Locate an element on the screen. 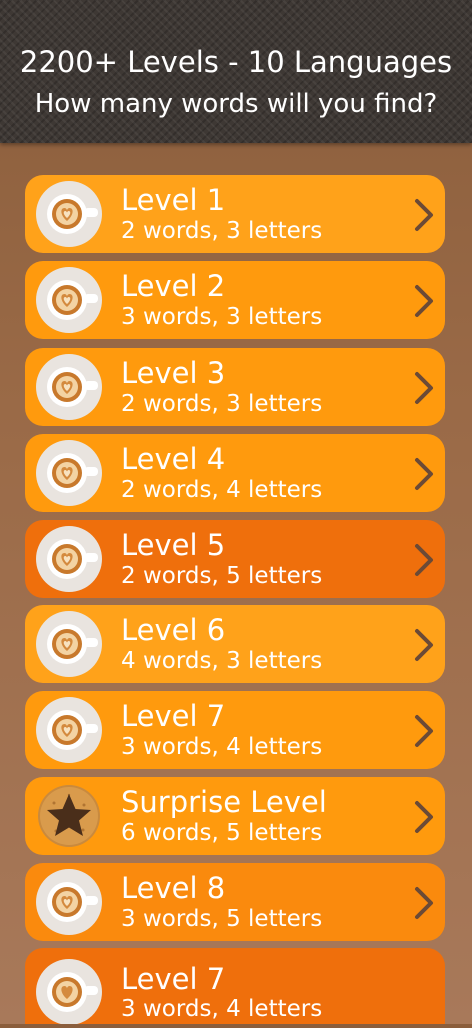 Image resolution: width=472 pixels, height=1028 pixels. level-title: Level 6 is located at coordinates (173, 630).